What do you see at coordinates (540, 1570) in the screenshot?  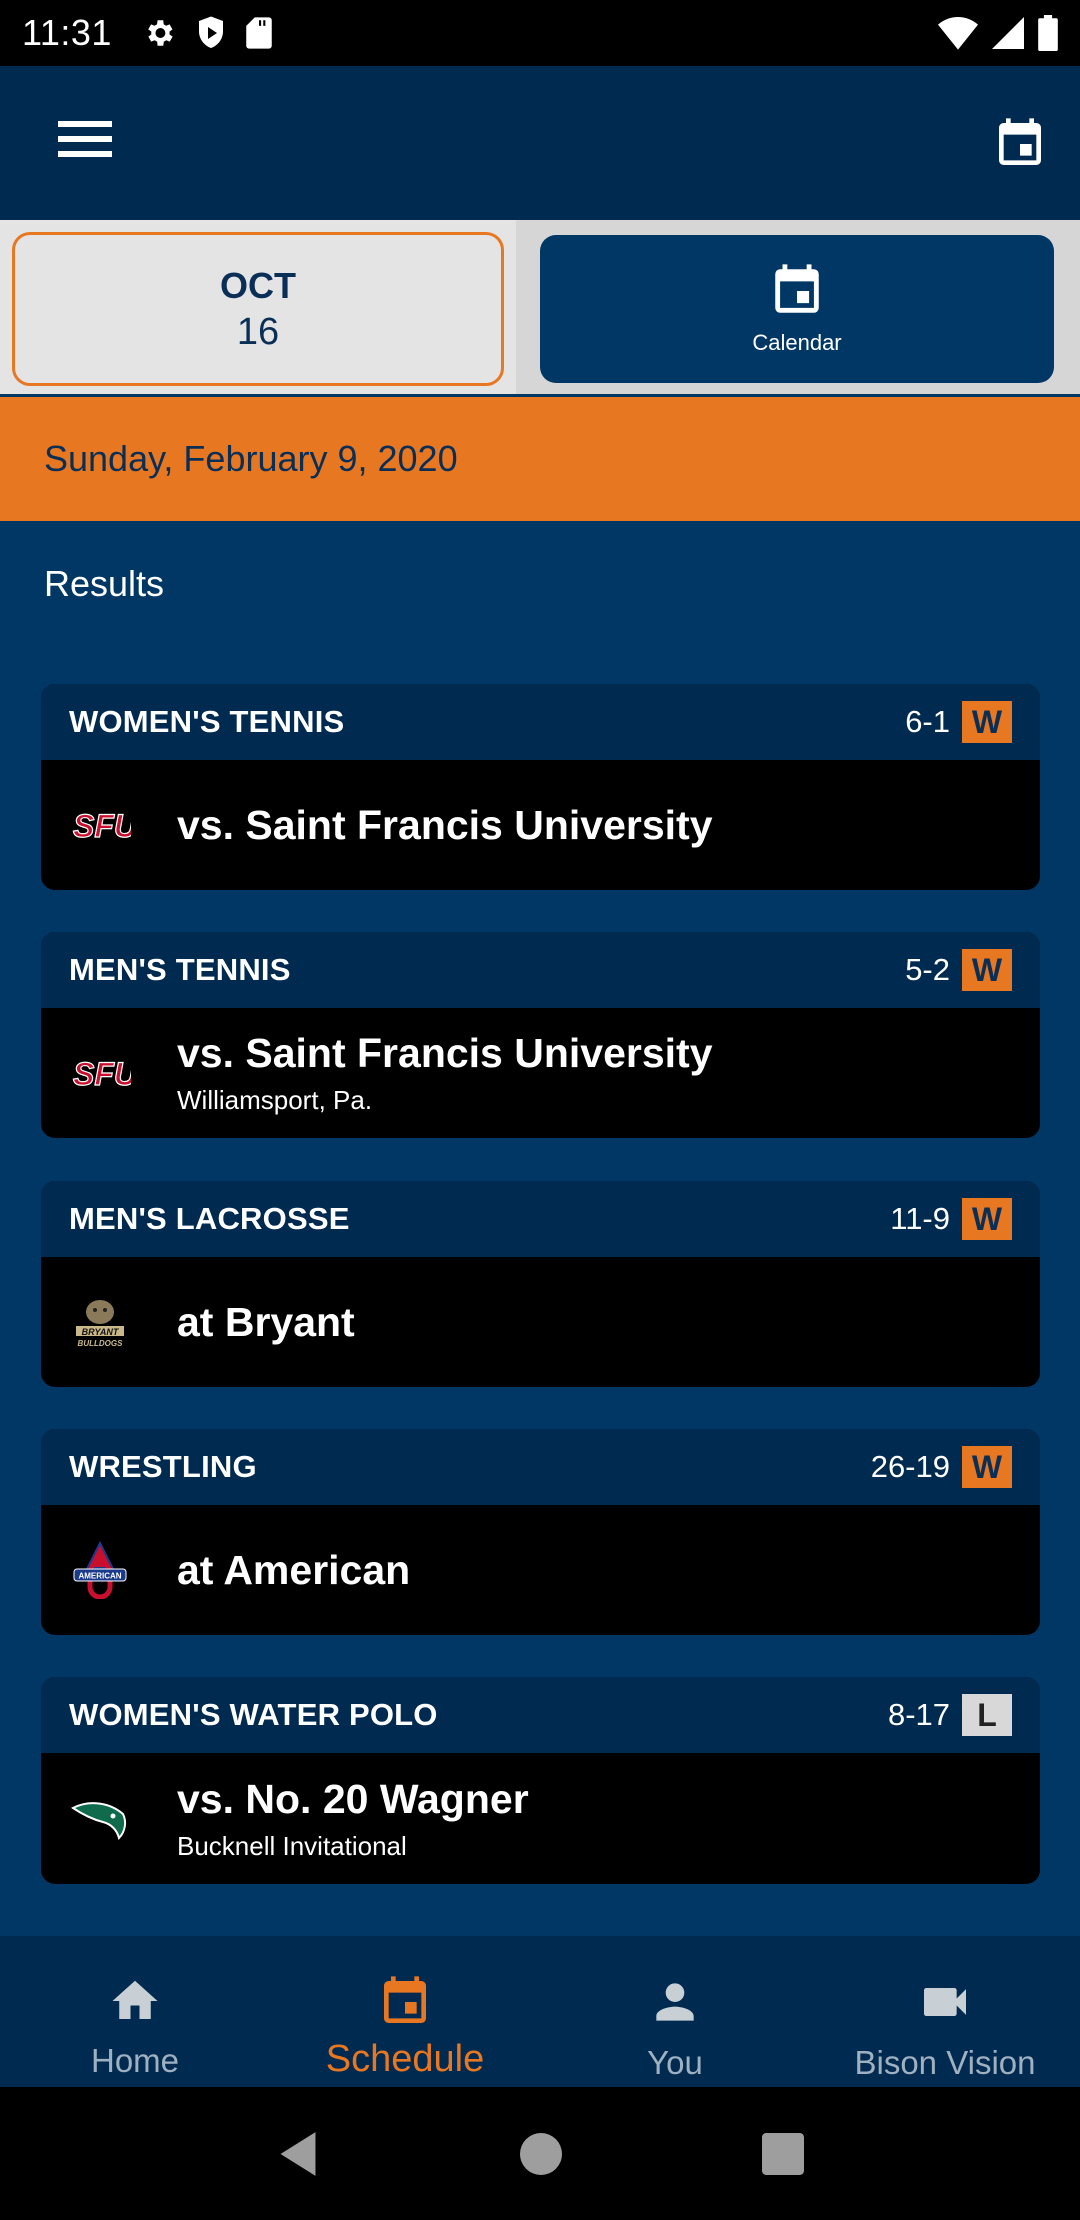 I see `card-body: AMERICAN at American` at bounding box center [540, 1570].